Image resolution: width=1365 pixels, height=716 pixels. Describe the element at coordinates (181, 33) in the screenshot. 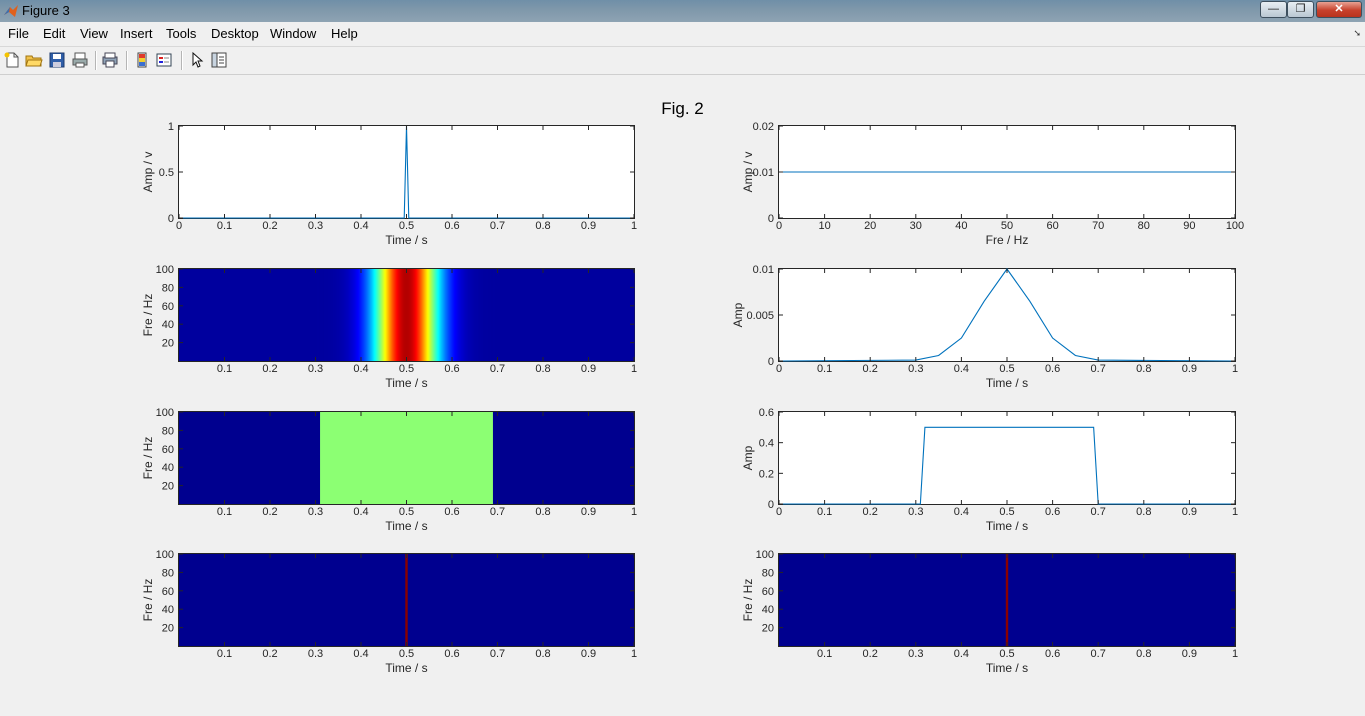

I see `menu-tools: Tools` at that location.